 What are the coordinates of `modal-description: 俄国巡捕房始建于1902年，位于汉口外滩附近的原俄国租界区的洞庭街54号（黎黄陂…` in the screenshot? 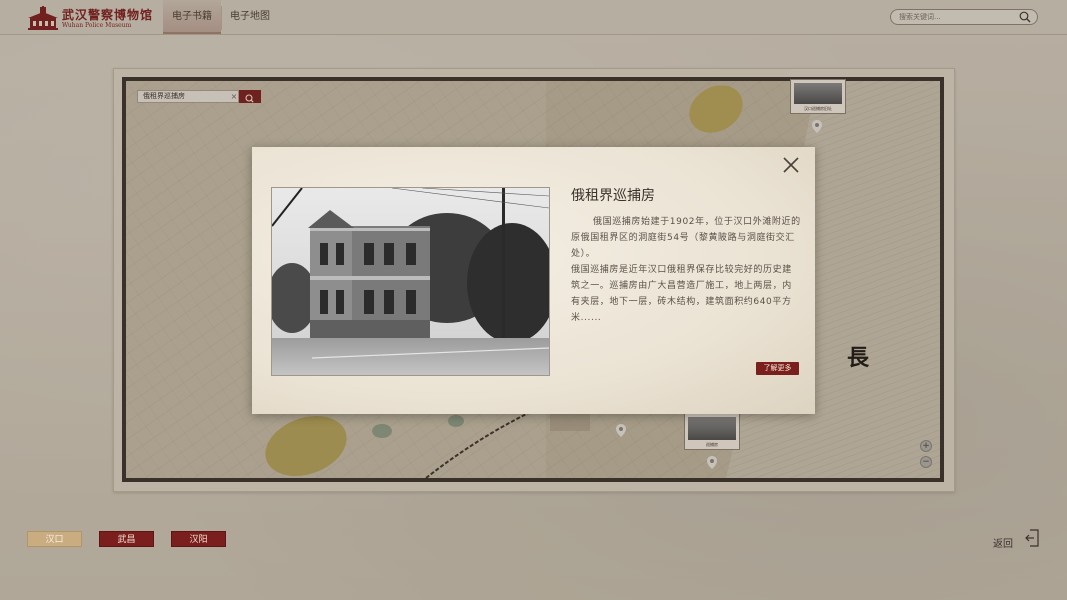 It's located at (686, 270).